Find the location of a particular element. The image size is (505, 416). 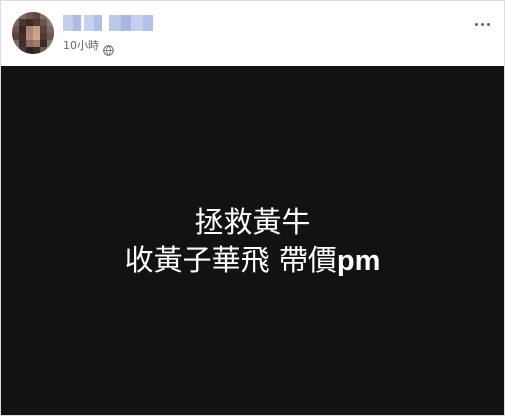

image-text-line-2-suffix: pm is located at coordinates (358, 261).